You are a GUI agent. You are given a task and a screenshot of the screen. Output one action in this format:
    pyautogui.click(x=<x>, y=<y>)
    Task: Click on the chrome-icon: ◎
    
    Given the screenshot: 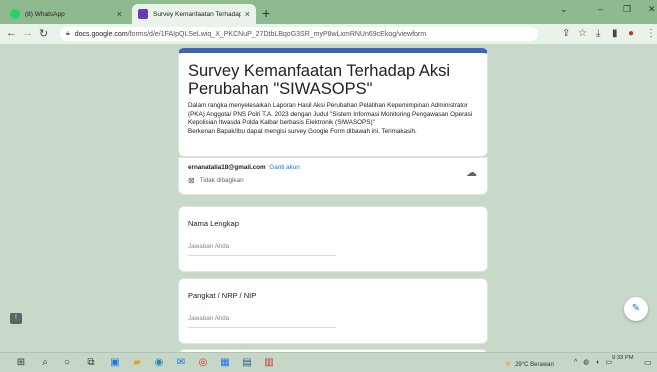 What is the action you would take?
    pyautogui.click(x=203, y=363)
    